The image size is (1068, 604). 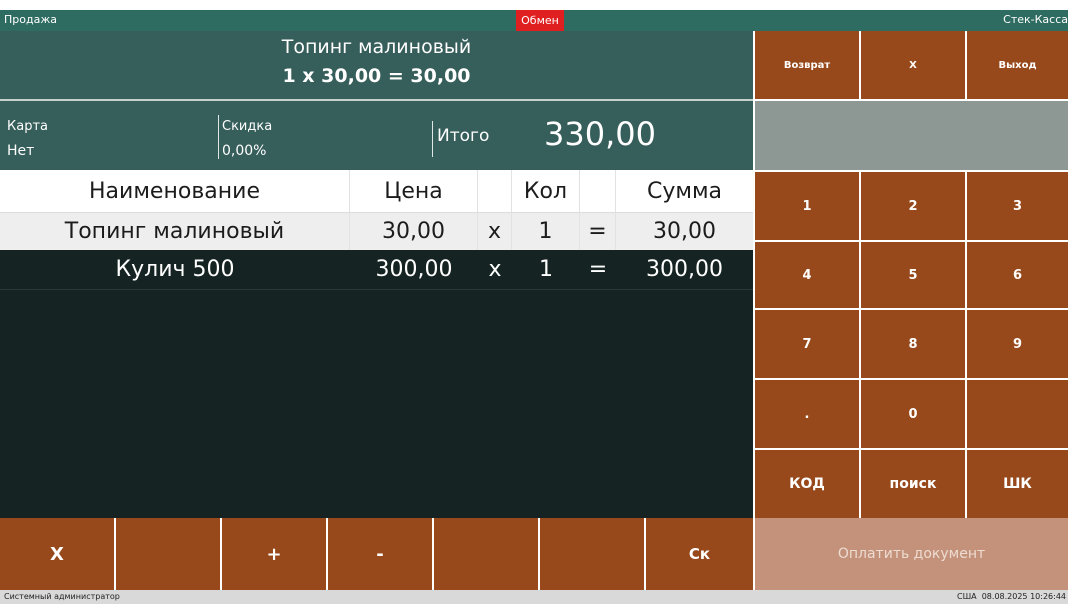 I want to click on key-5: 5, so click(x=913, y=275).